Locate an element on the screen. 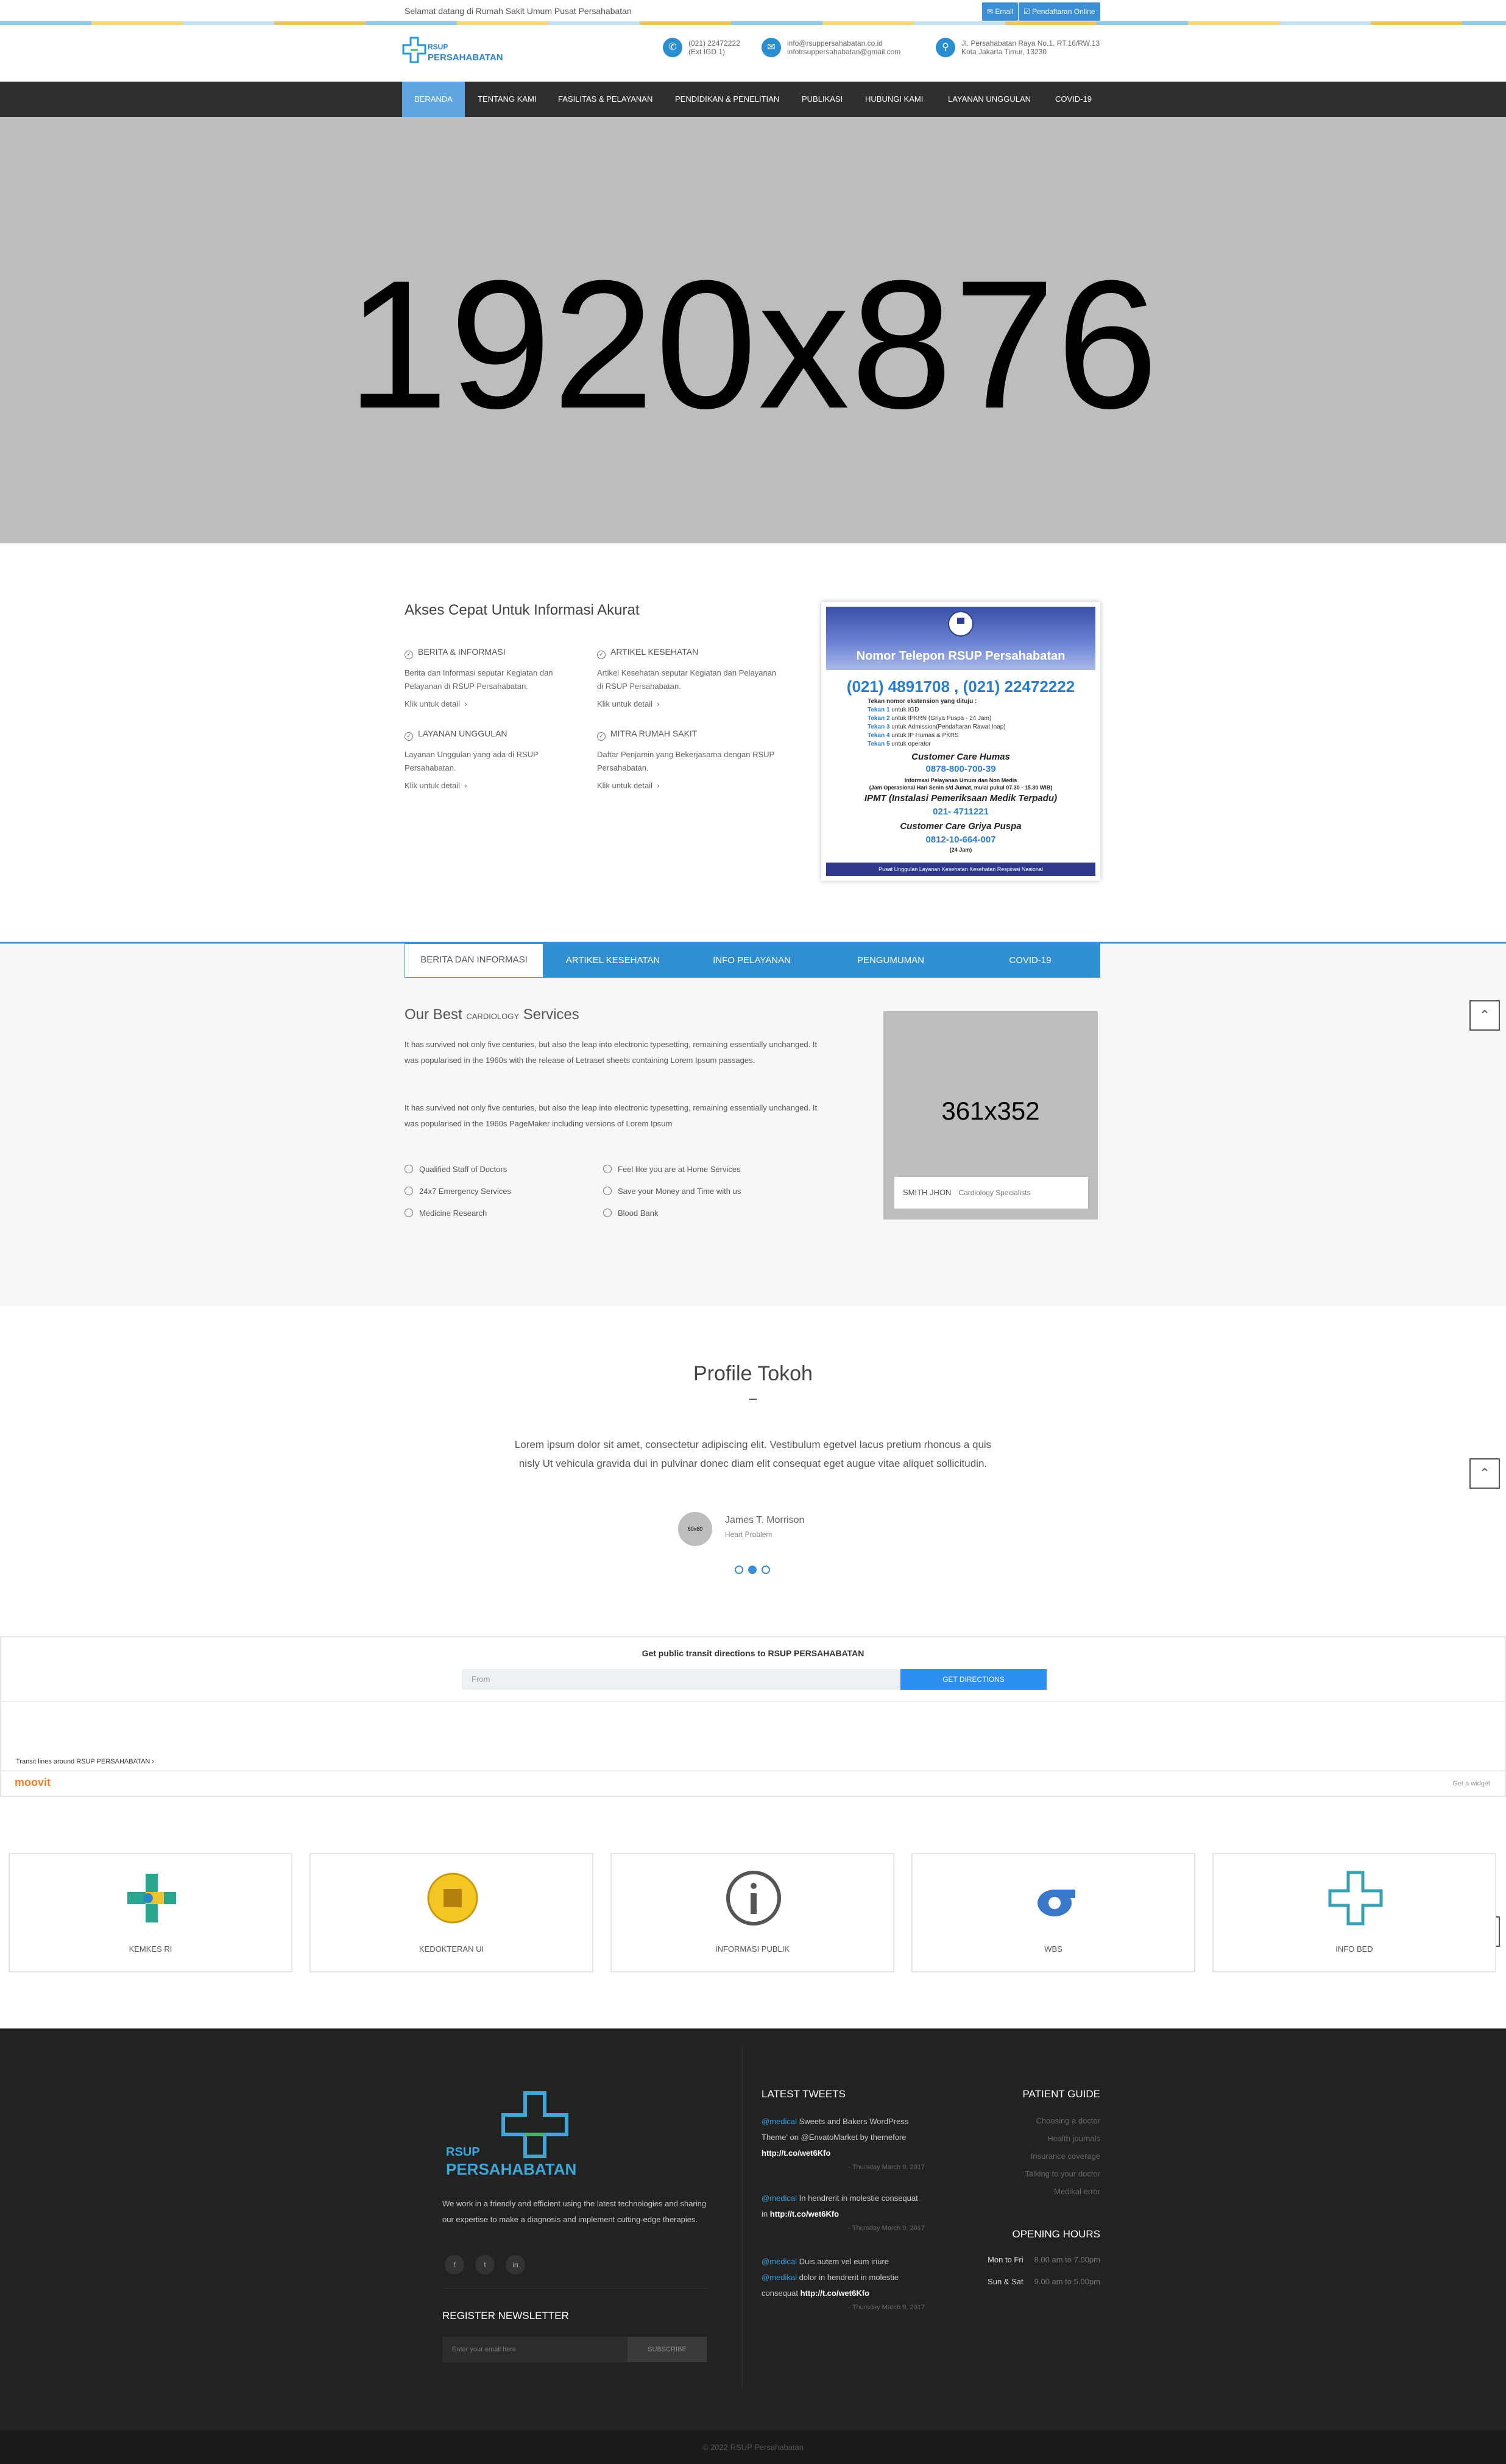 The width and height of the screenshot is (1506, 2464). latest-tweets-title: LATEST TWEETS is located at coordinates (804, 2094).